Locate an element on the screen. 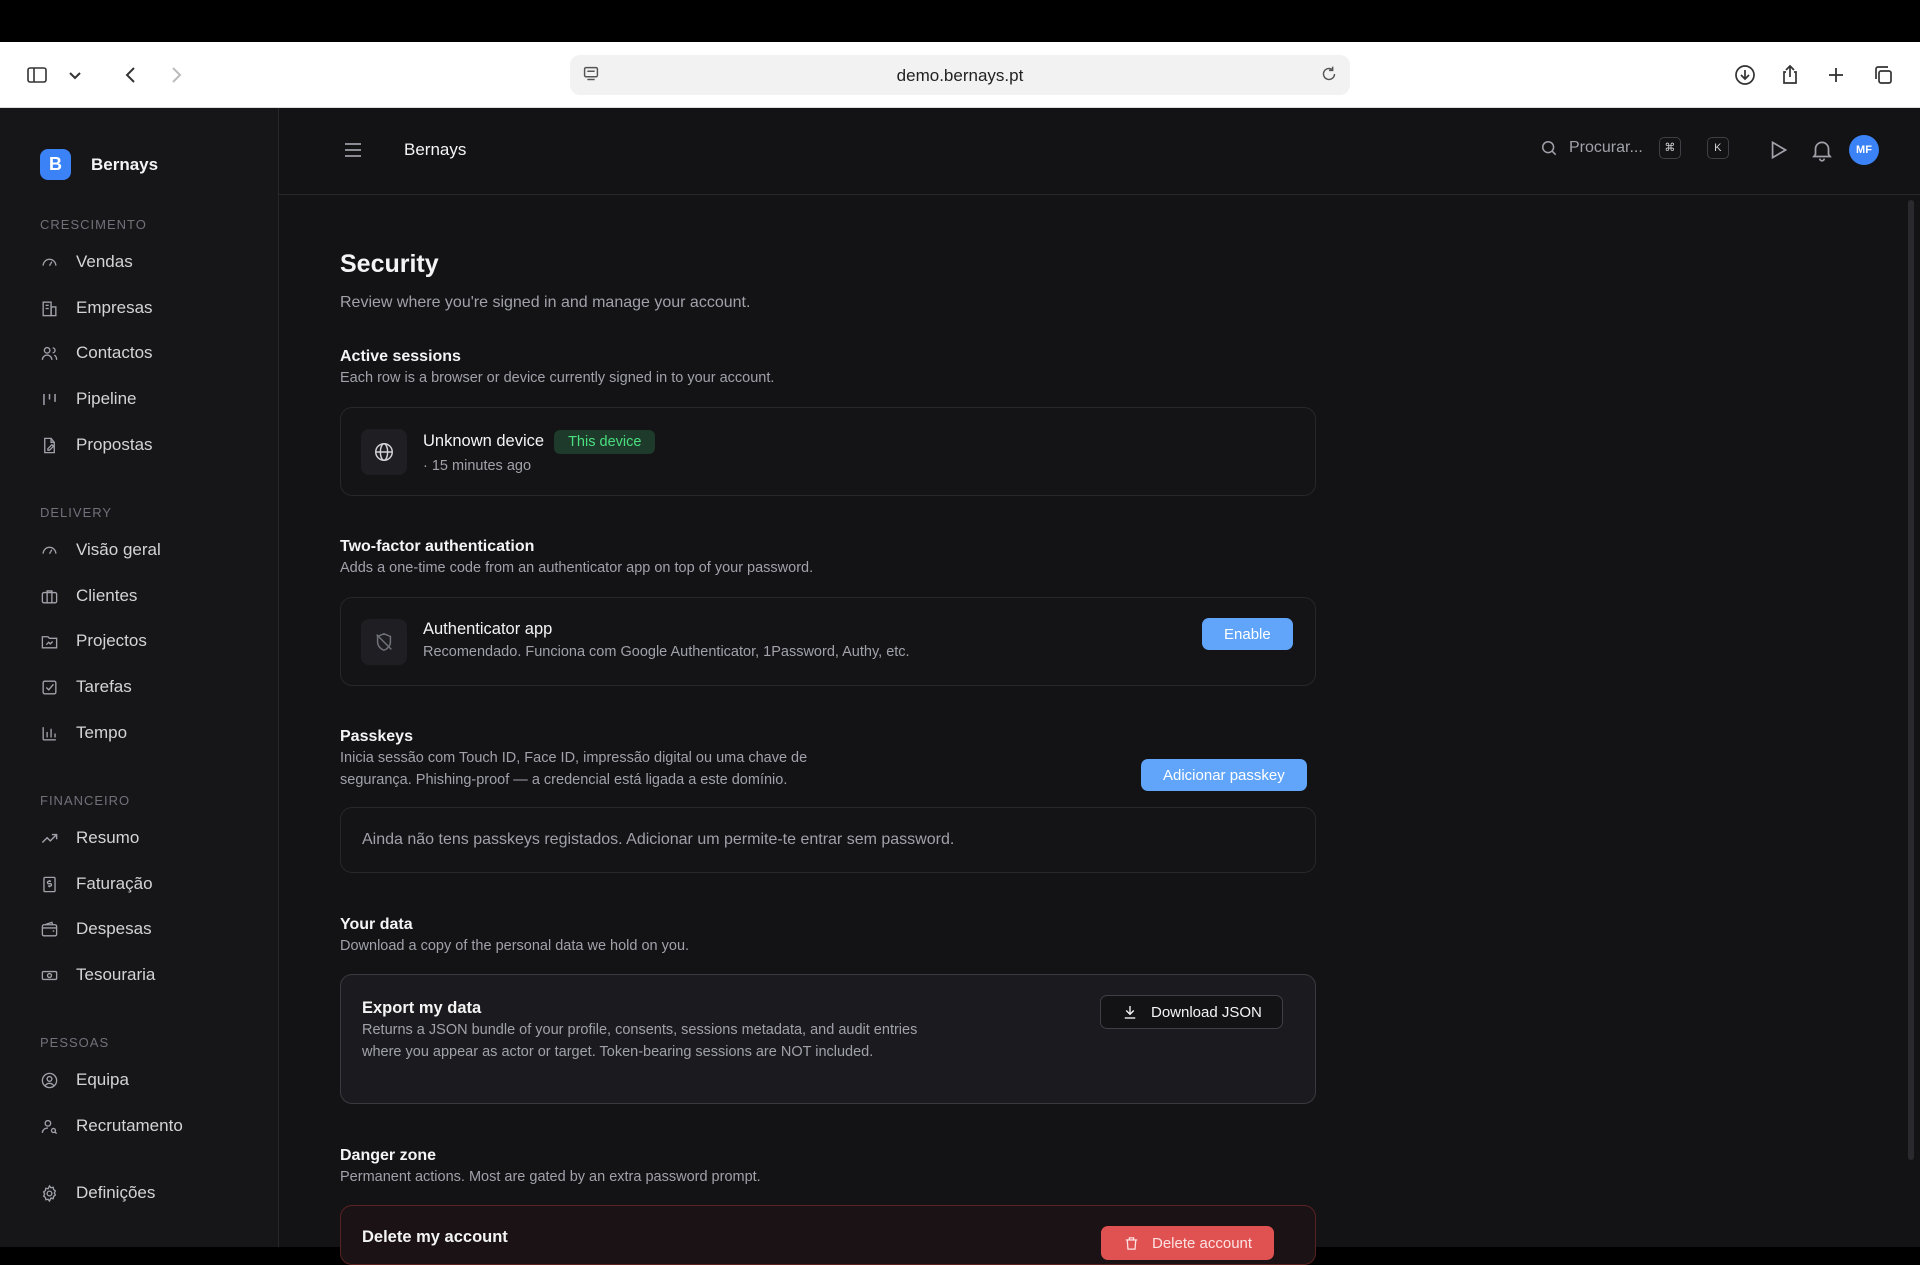 The height and width of the screenshot is (1265, 1920). danger-title: Danger zone is located at coordinates (388, 1155).